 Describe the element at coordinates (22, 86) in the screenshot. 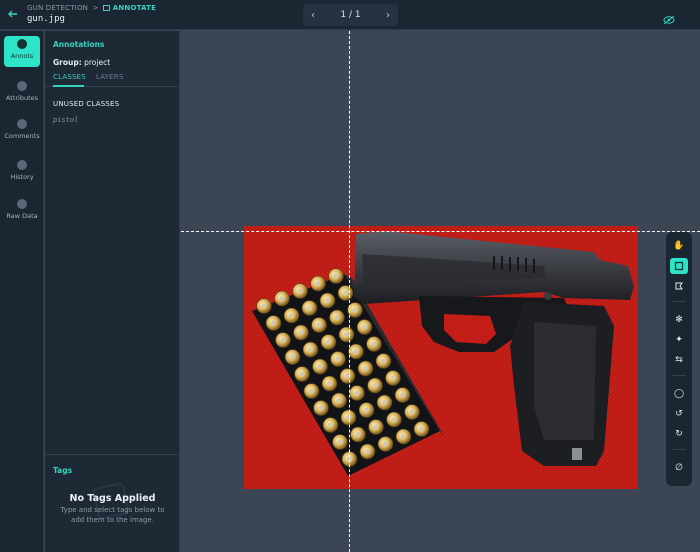

I see `attributes-icon` at that location.